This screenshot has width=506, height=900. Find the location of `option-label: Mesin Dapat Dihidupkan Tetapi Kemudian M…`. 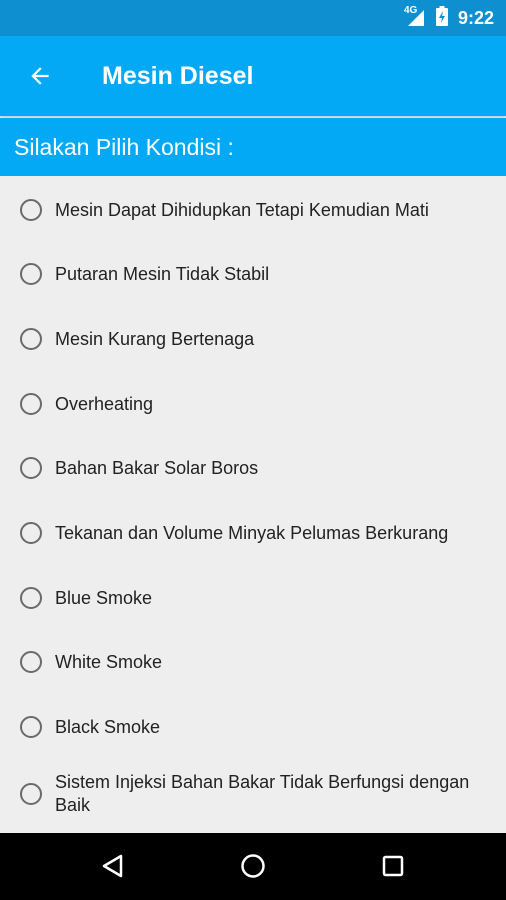

option-label: Mesin Dapat Dihidupkan Tetapi Kemudian M… is located at coordinates (242, 209).